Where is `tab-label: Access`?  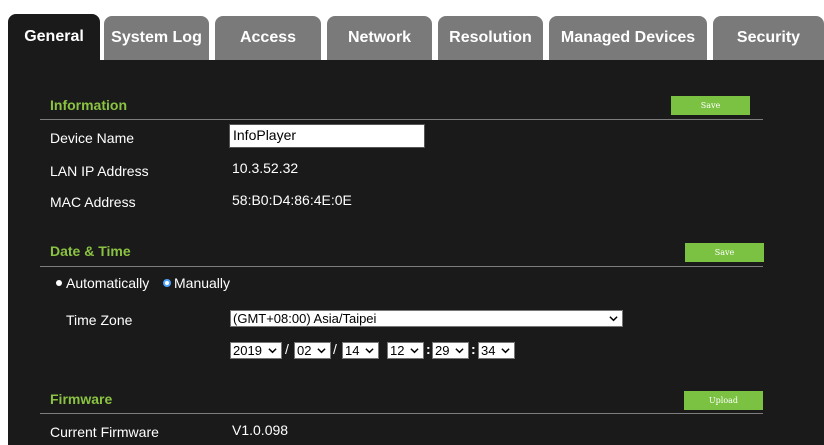
tab-label: Access is located at coordinates (268, 37).